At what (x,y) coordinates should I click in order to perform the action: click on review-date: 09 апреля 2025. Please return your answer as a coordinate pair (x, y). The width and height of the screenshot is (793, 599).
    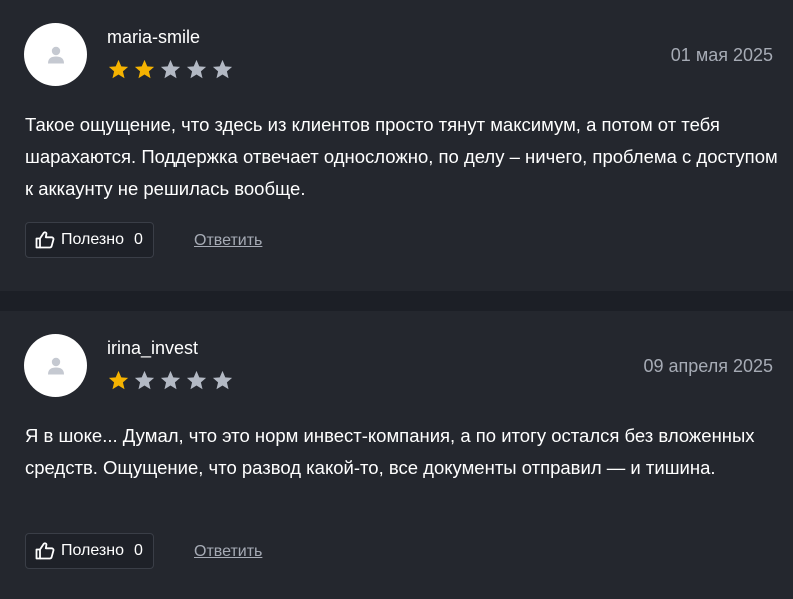
    Looking at the image, I should click on (708, 366).